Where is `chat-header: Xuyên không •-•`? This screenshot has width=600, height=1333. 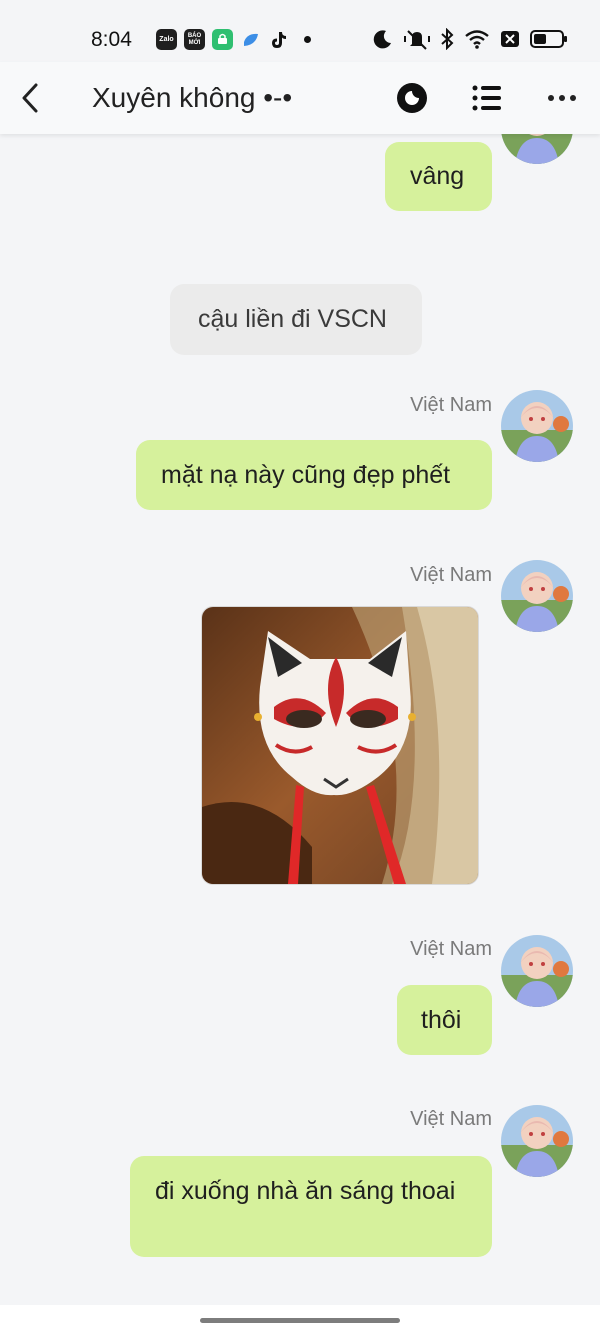 chat-header: Xuyên không •-• is located at coordinates (300, 98).